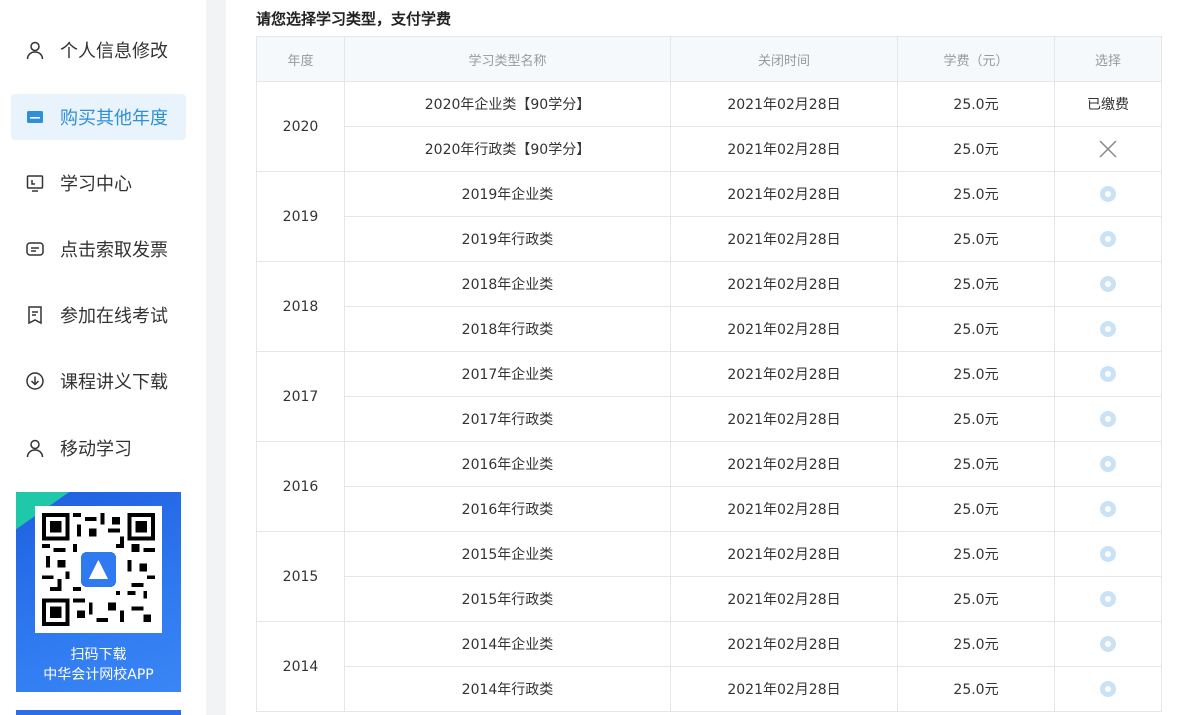 This screenshot has height=715, width=1179. I want to click on column-header-close-time: 关闭时间, so click(784, 59).